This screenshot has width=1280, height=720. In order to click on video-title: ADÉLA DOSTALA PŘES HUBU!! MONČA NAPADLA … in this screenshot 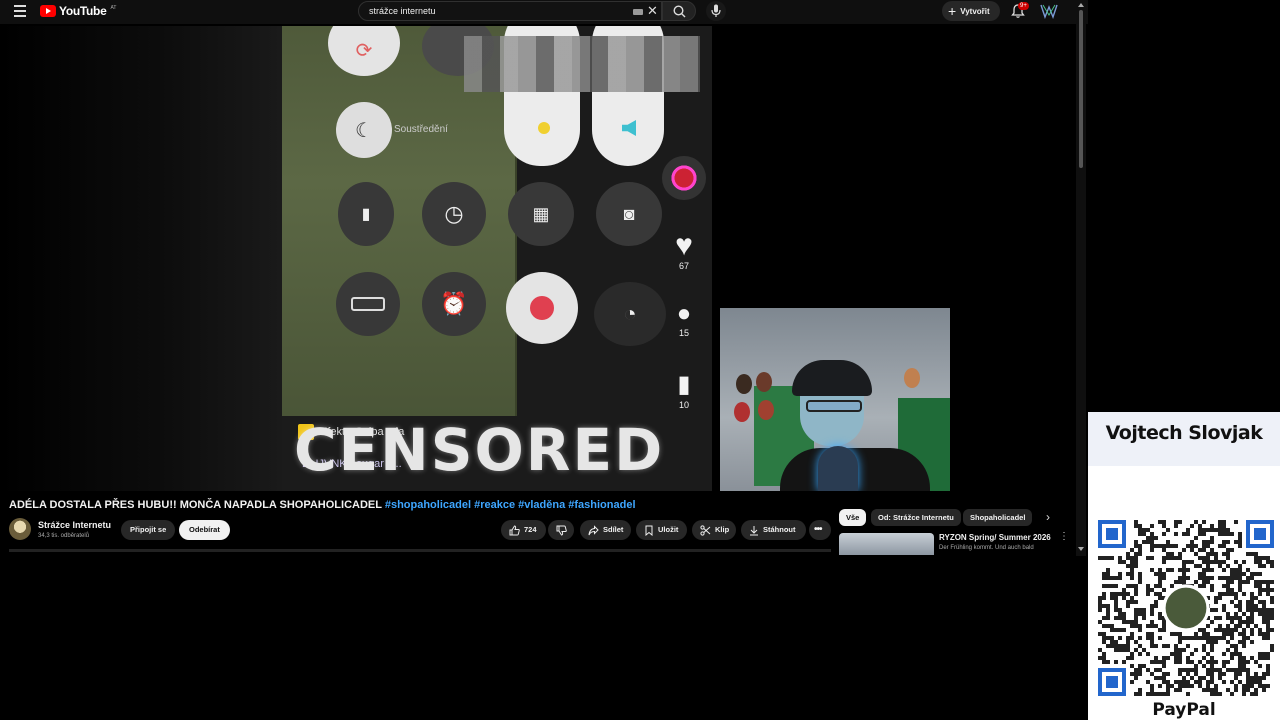, I will do `click(322, 505)`.